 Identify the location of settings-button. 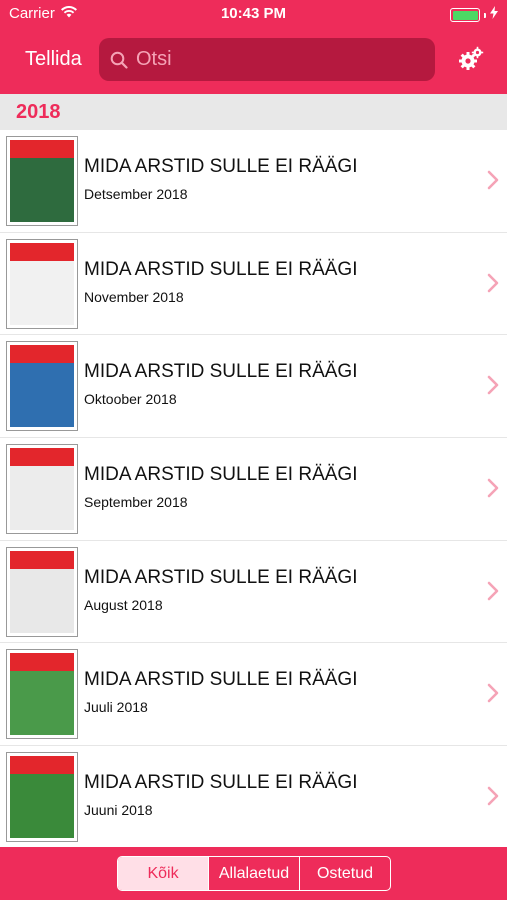
(471, 61).